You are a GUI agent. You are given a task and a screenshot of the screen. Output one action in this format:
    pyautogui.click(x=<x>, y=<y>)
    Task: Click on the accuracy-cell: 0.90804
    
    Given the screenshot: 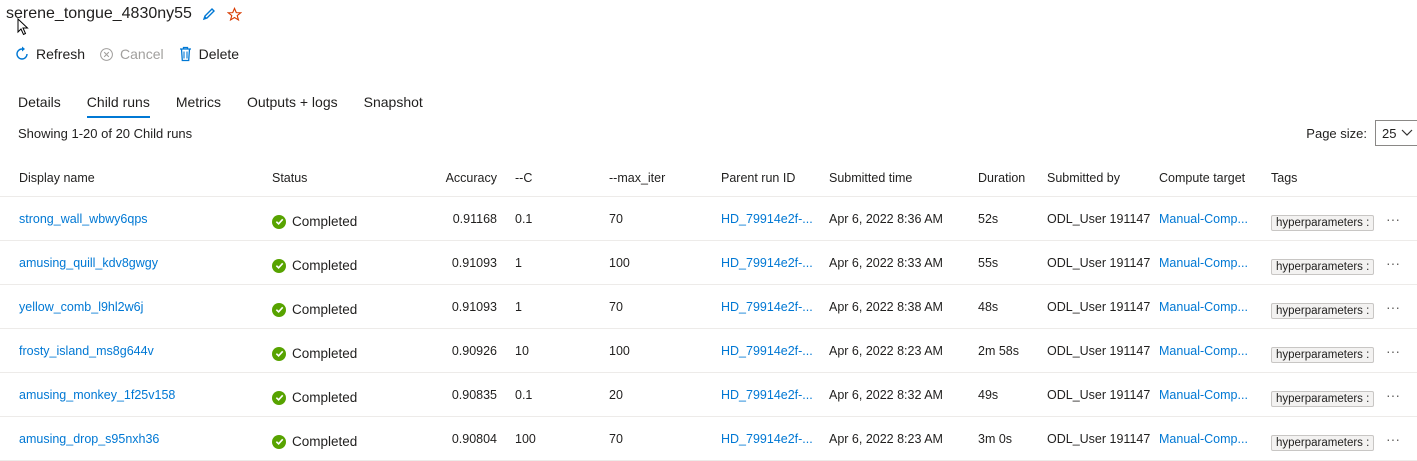 What is the action you would take?
    pyautogui.click(x=449, y=438)
    